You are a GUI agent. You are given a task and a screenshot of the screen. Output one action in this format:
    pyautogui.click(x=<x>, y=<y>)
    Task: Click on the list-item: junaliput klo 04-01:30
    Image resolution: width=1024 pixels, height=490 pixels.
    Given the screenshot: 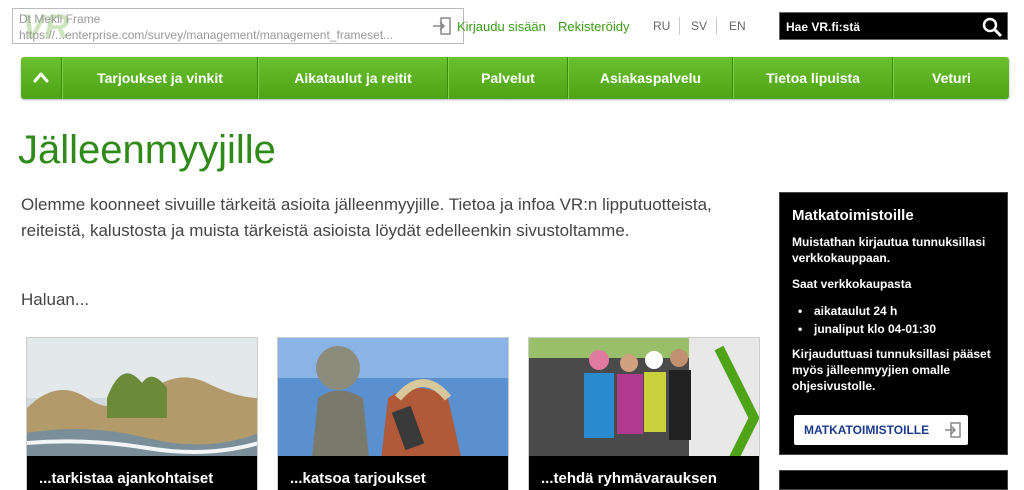 What is the action you would take?
    pyautogui.click(x=893, y=329)
    